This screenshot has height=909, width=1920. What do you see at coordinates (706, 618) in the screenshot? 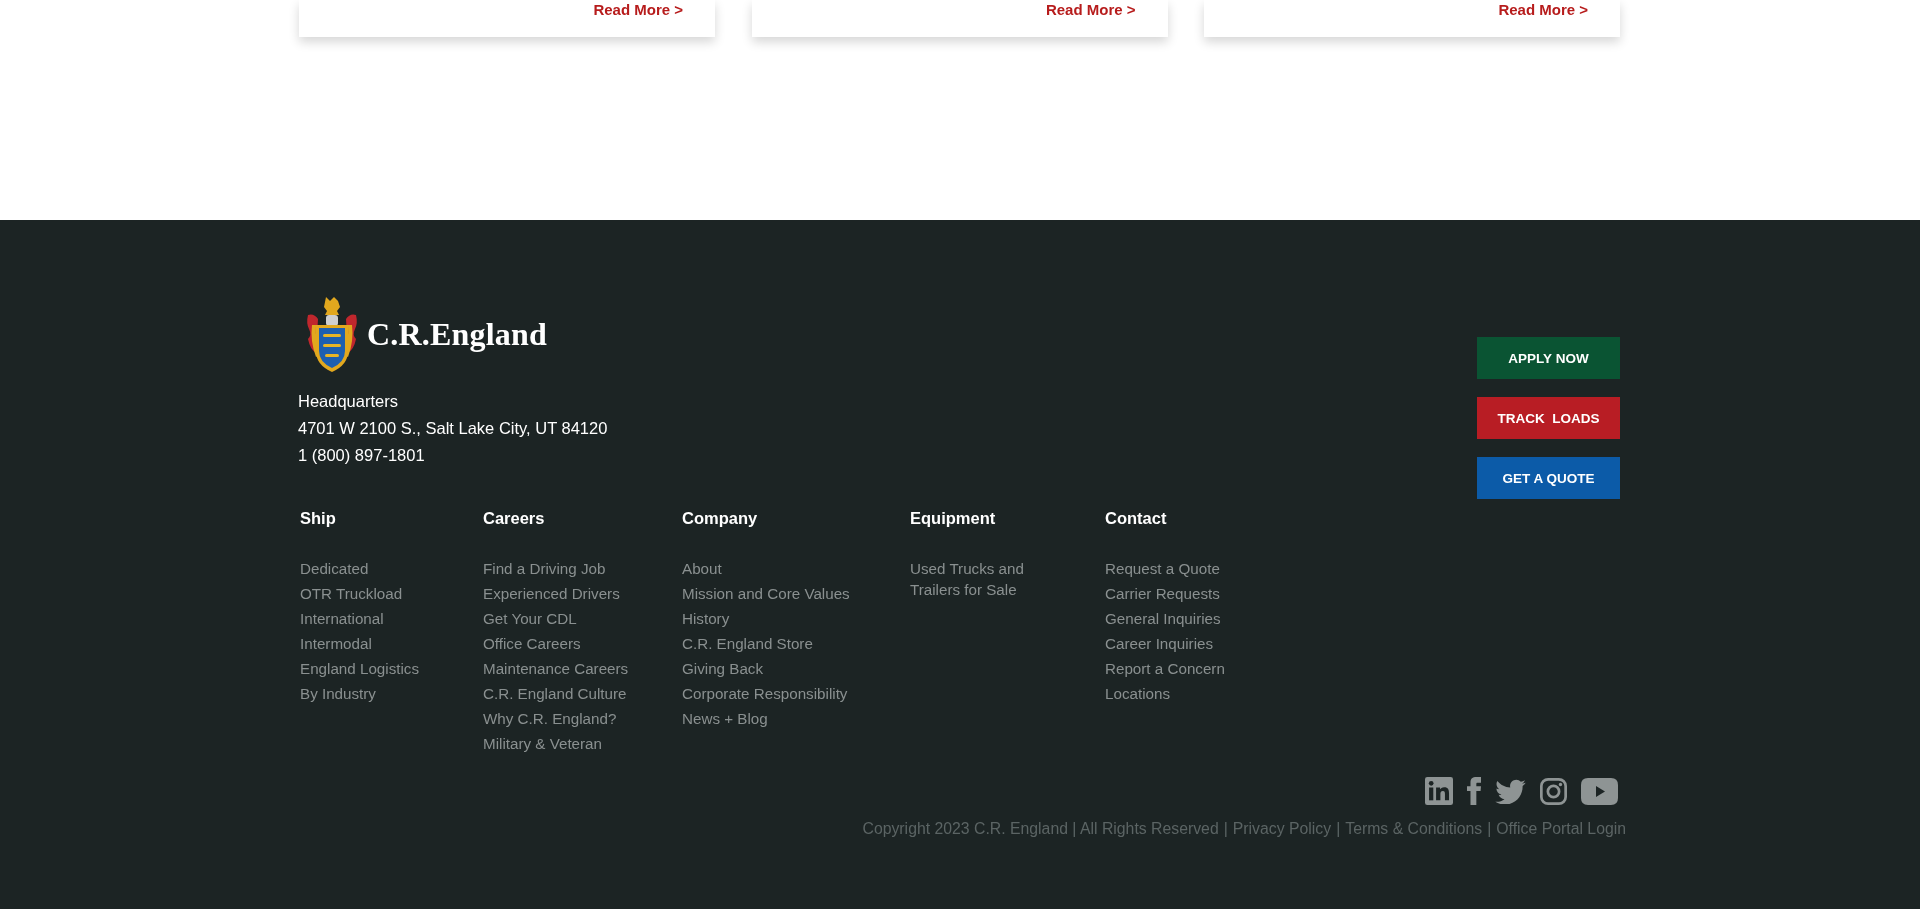
I see `footer-link: History` at bounding box center [706, 618].